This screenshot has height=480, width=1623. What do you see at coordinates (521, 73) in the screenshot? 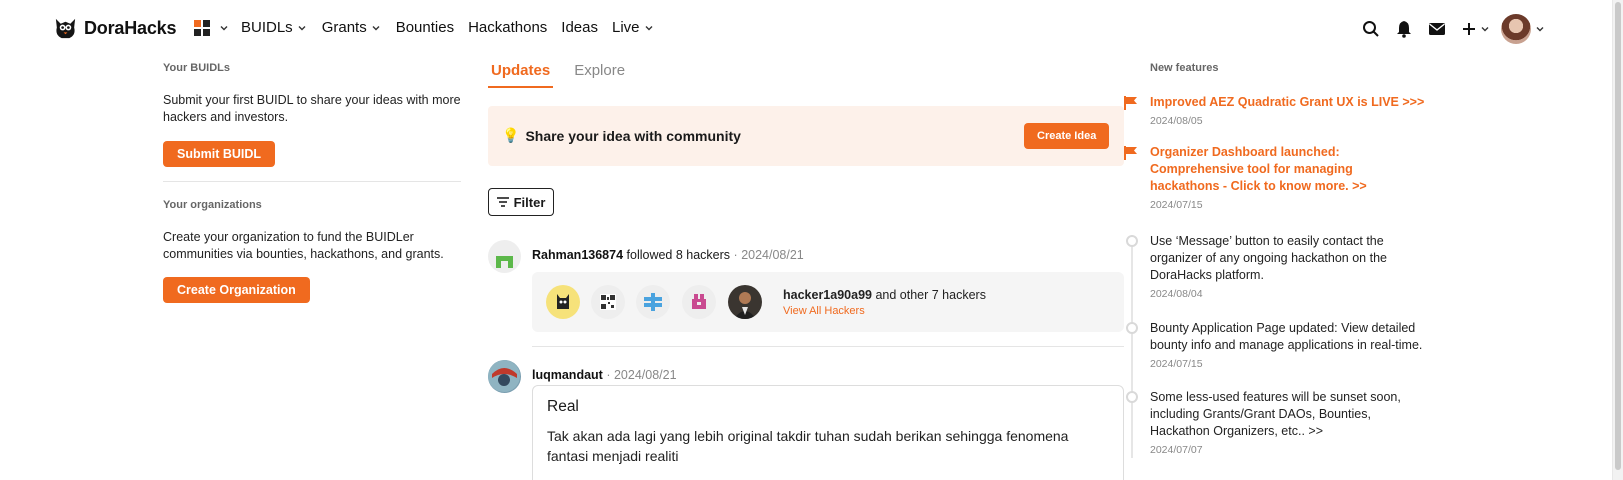
I see `tab-updates: Updates` at bounding box center [521, 73].